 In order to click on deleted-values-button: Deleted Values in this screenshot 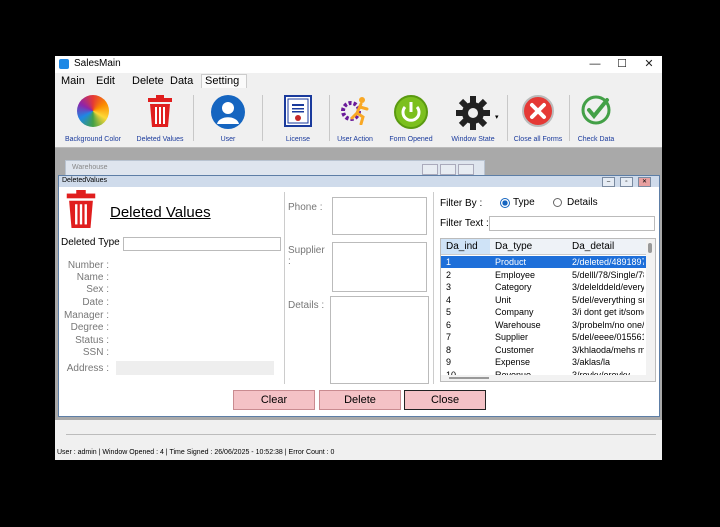, I will do `click(160, 118)`.